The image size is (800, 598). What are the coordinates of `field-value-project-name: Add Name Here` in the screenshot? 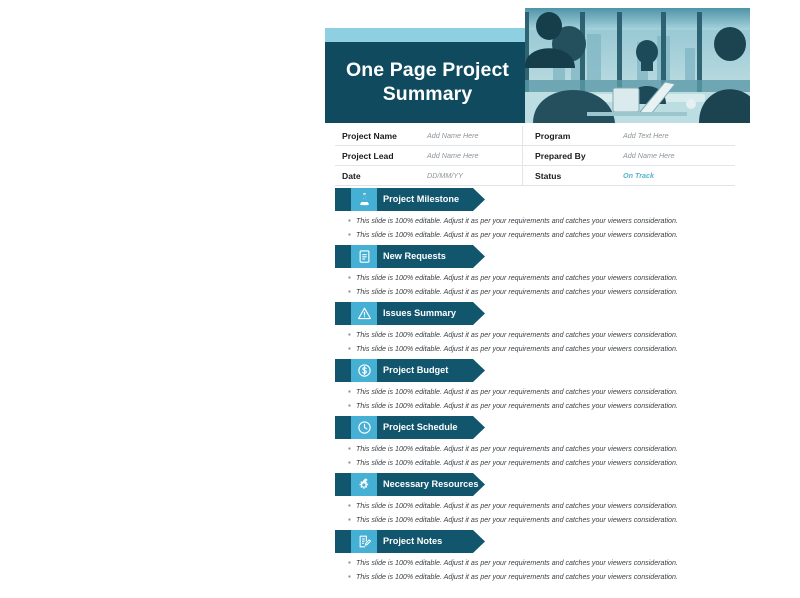 It's located at (474, 135).